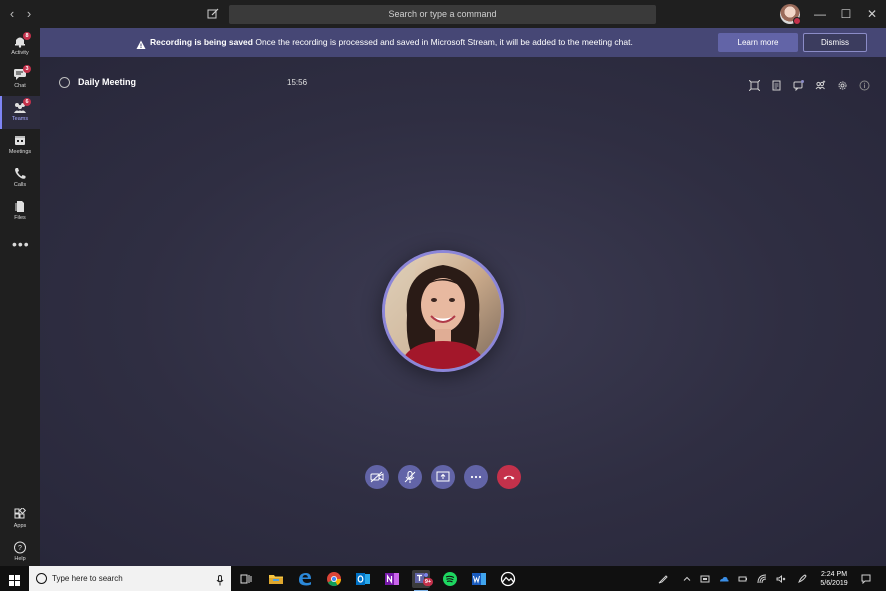  Describe the element at coordinates (246, 579) in the screenshot. I see `task-view-icon` at that location.